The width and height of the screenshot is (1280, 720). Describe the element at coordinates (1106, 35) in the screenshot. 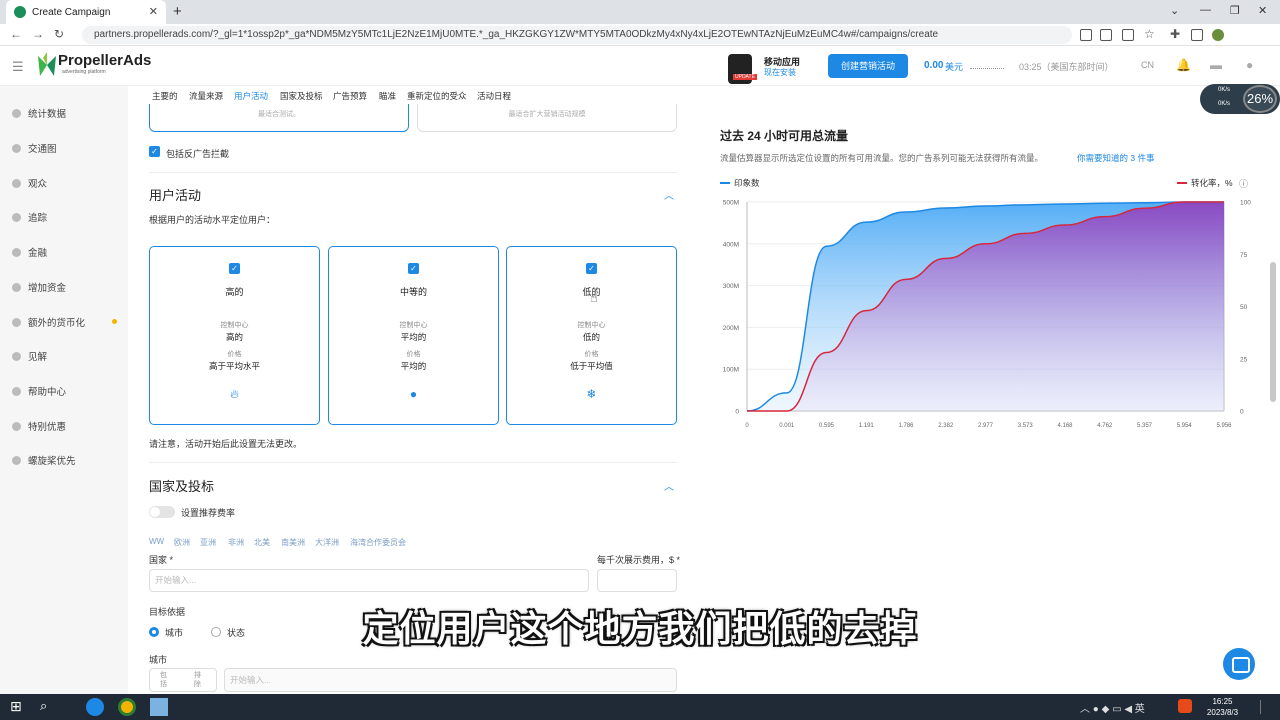

I see `translate-icon` at that location.